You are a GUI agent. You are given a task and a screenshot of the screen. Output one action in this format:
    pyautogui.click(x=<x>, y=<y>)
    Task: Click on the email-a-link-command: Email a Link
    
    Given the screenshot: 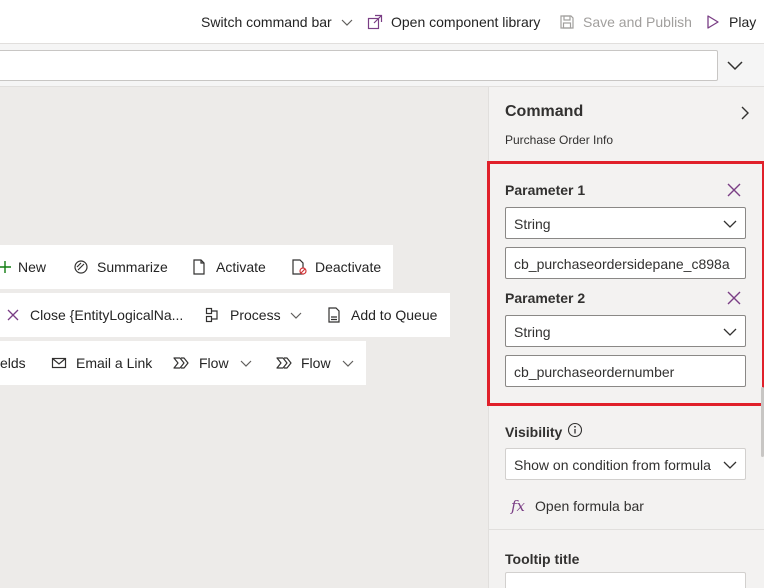 What is the action you would take?
    pyautogui.click(x=101, y=363)
    